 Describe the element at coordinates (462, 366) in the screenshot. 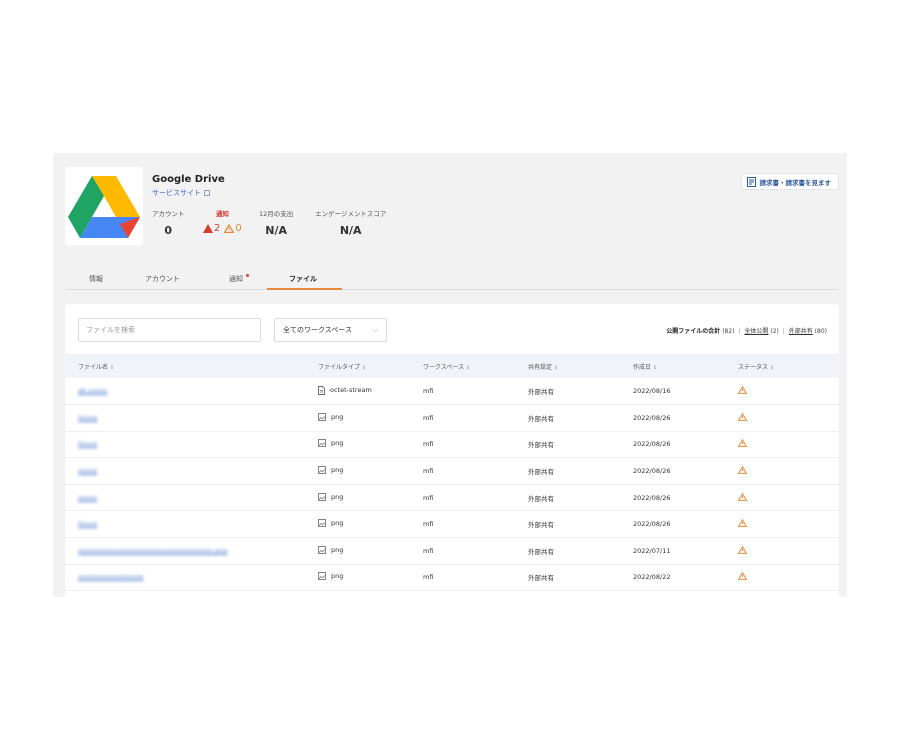

I see `column-header-workspace: ワークスペース ⇕` at that location.